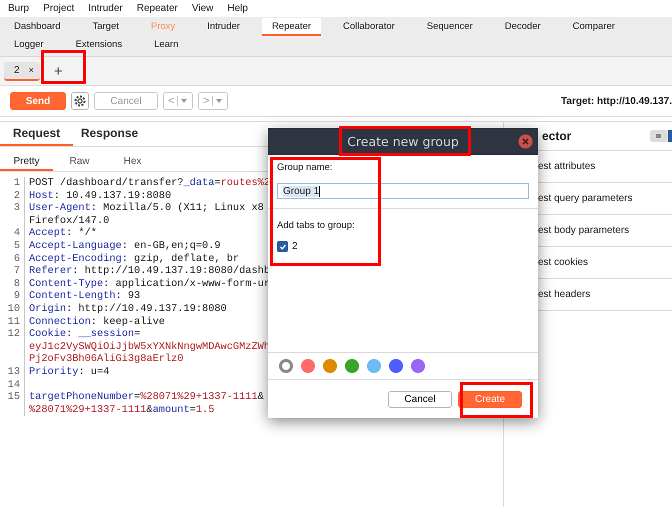  What do you see at coordinates (17, 271) in the screenshot?
I see `line-number: 7` at bounding box center [17, 271].